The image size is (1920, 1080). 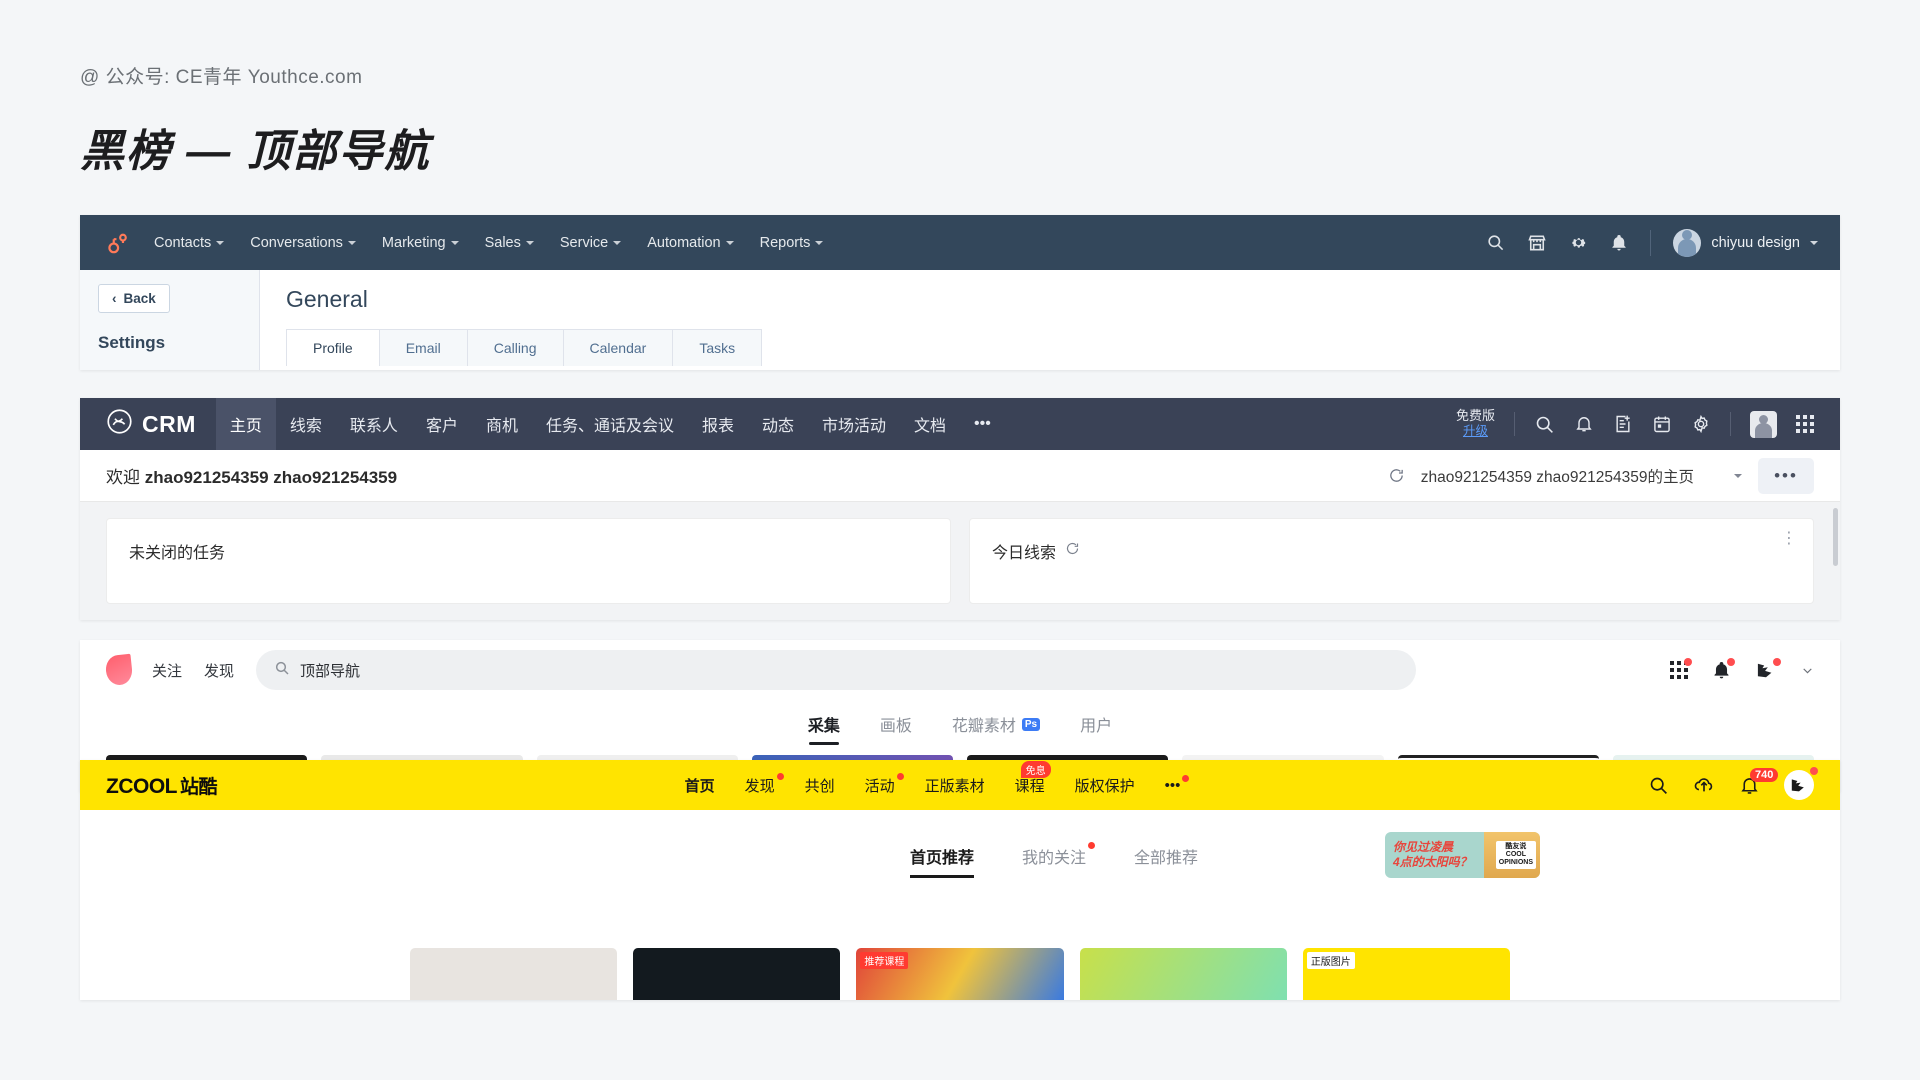 I want to click on label: Conversations, so click(x=296, y=242).